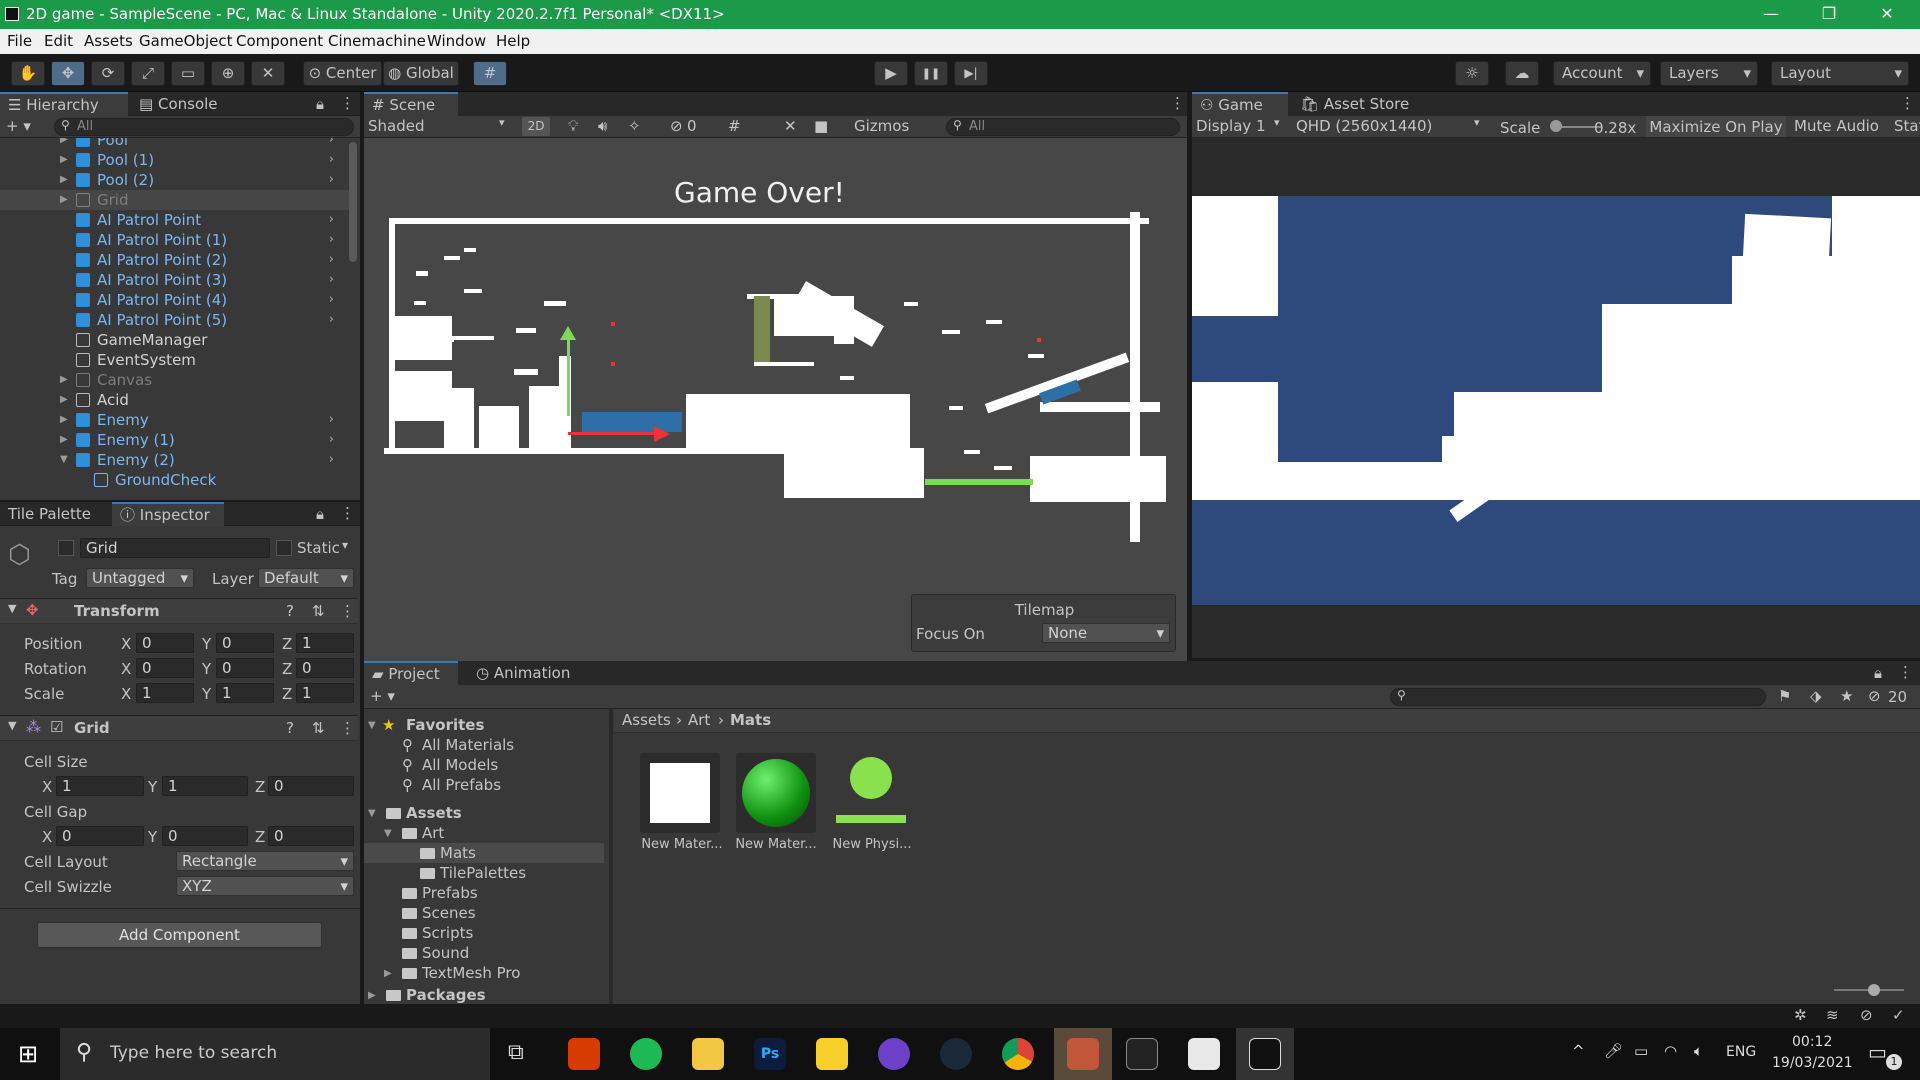 This screenshot has width=1920, height=1080. Describe the element at coordinates (516, 1052) in the screenshot. I see `task-view-icon: ⧉` at that location.